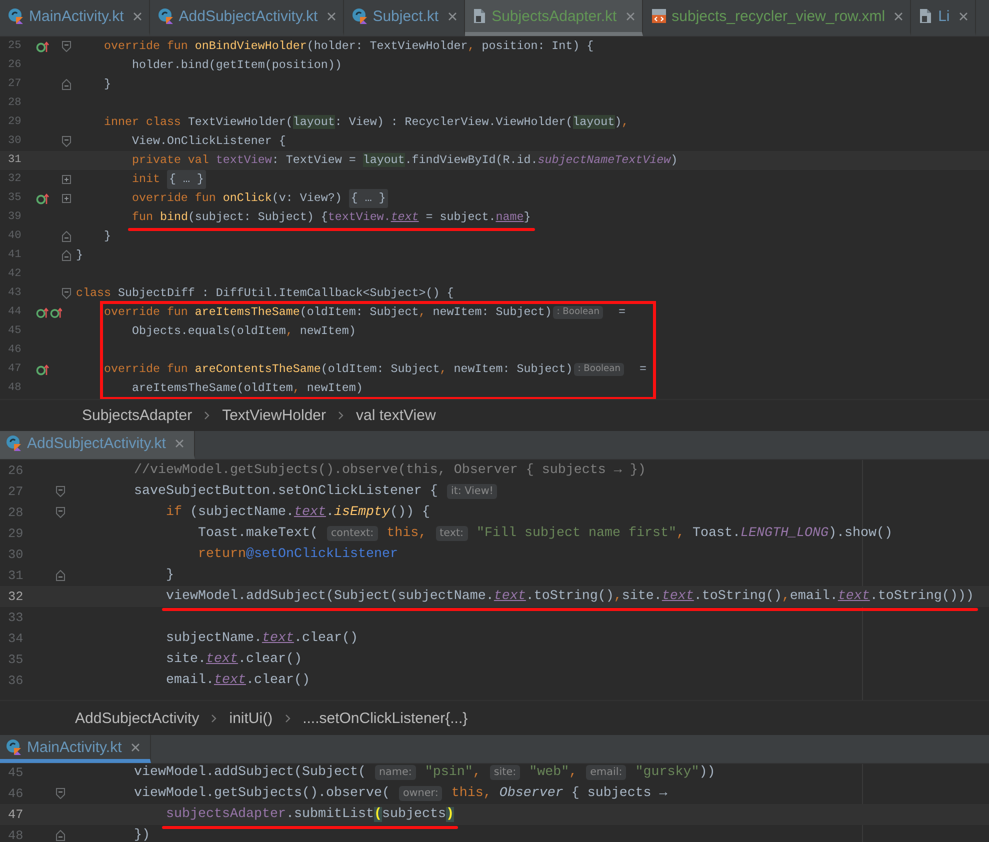  What do you see at coordinates (578, 312) in the screenshot?
I see `parameter-hint: : Boolean` at bounding box center [578, 312].